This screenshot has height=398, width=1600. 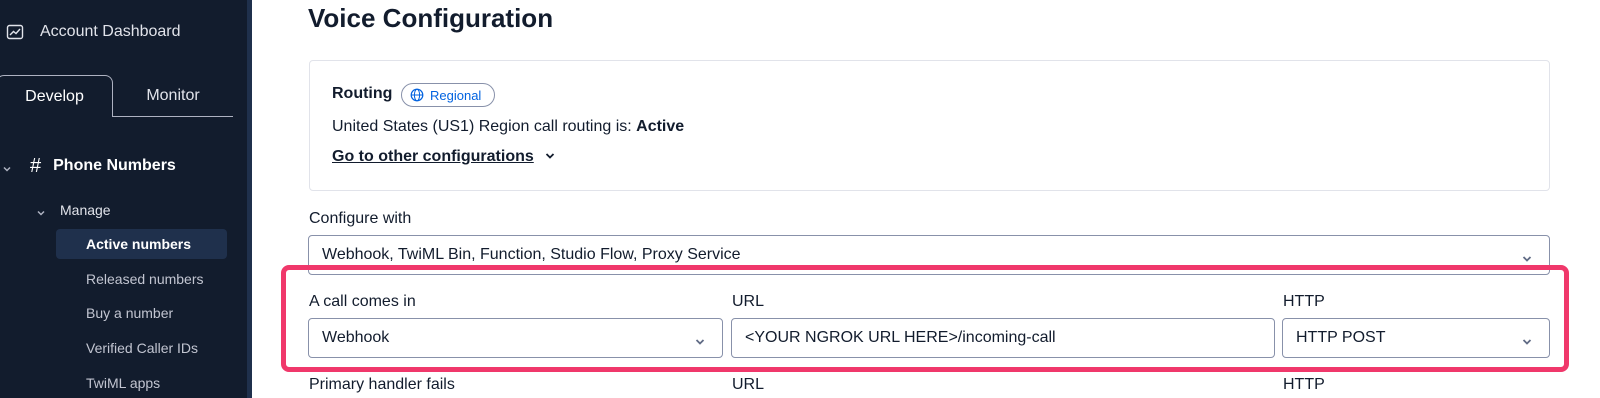 I want to click on account-dashboard-label: Account Dashboard, so click(x=110, y=31).